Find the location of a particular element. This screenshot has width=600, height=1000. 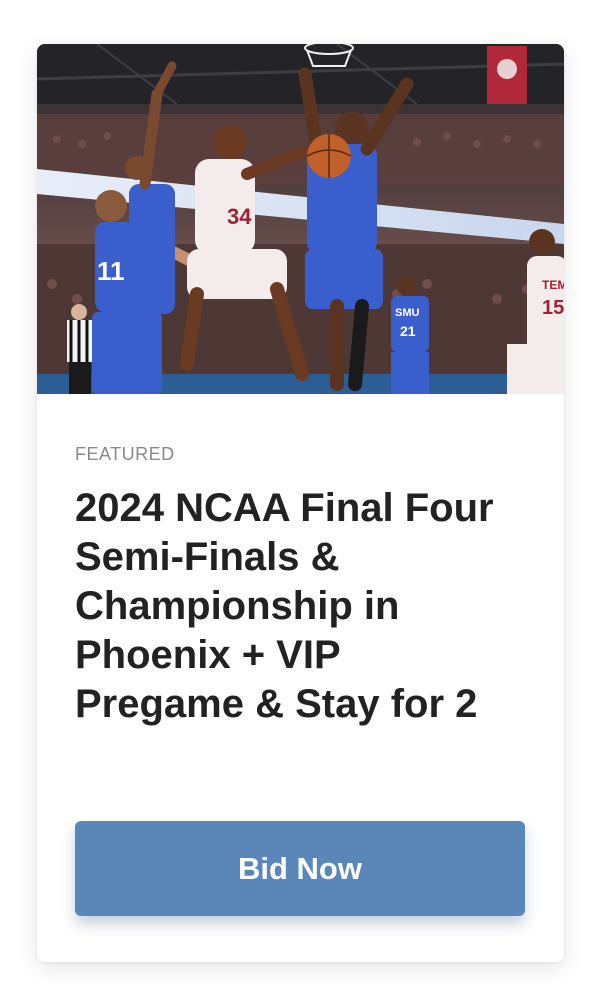

svg-text: 21 is located at coordinates (408, 331).